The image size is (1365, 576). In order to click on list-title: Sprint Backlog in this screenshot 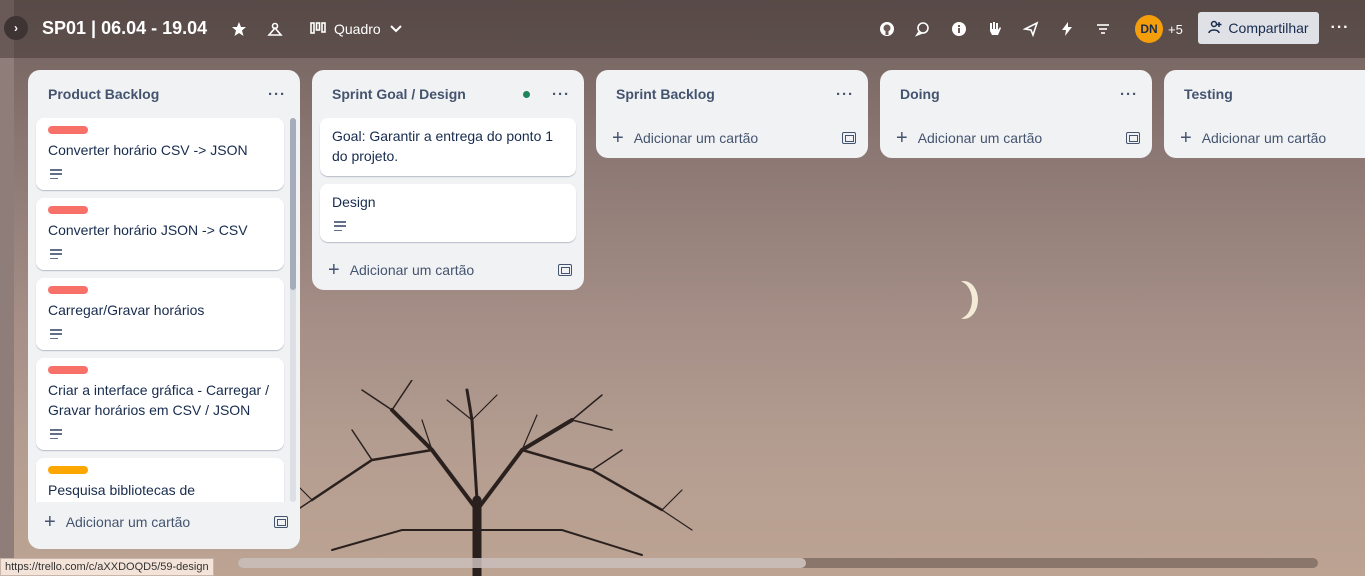, I will do `click(725, 94)`.